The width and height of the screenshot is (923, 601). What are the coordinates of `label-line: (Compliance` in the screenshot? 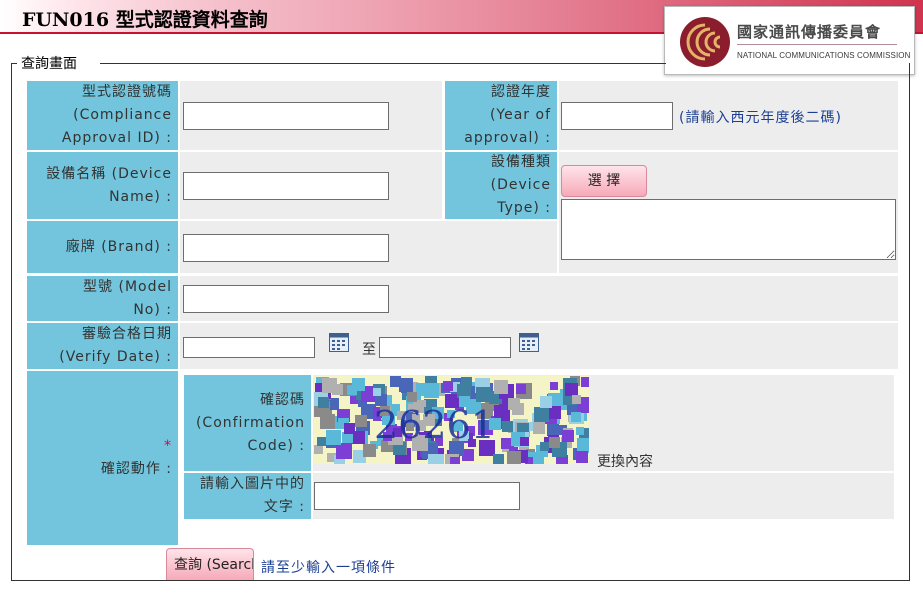 It's located at (122, 115).